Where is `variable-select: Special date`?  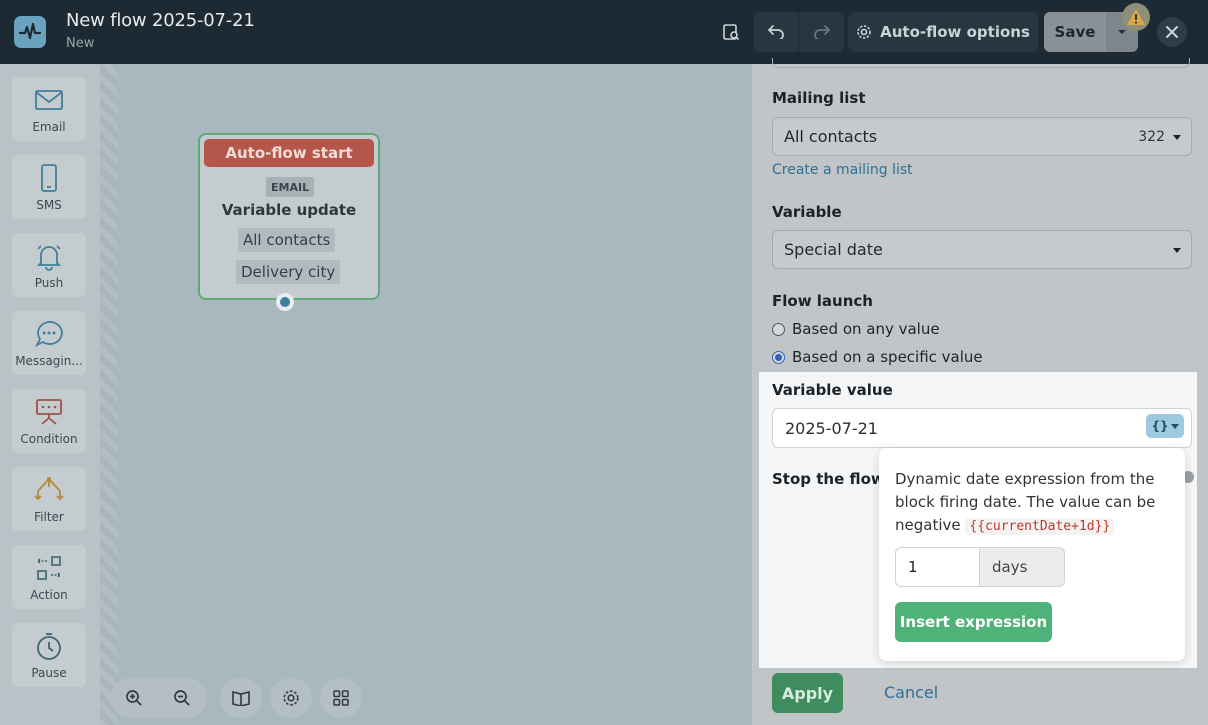 variable-select: Special date is located at coordinates (982, 249).